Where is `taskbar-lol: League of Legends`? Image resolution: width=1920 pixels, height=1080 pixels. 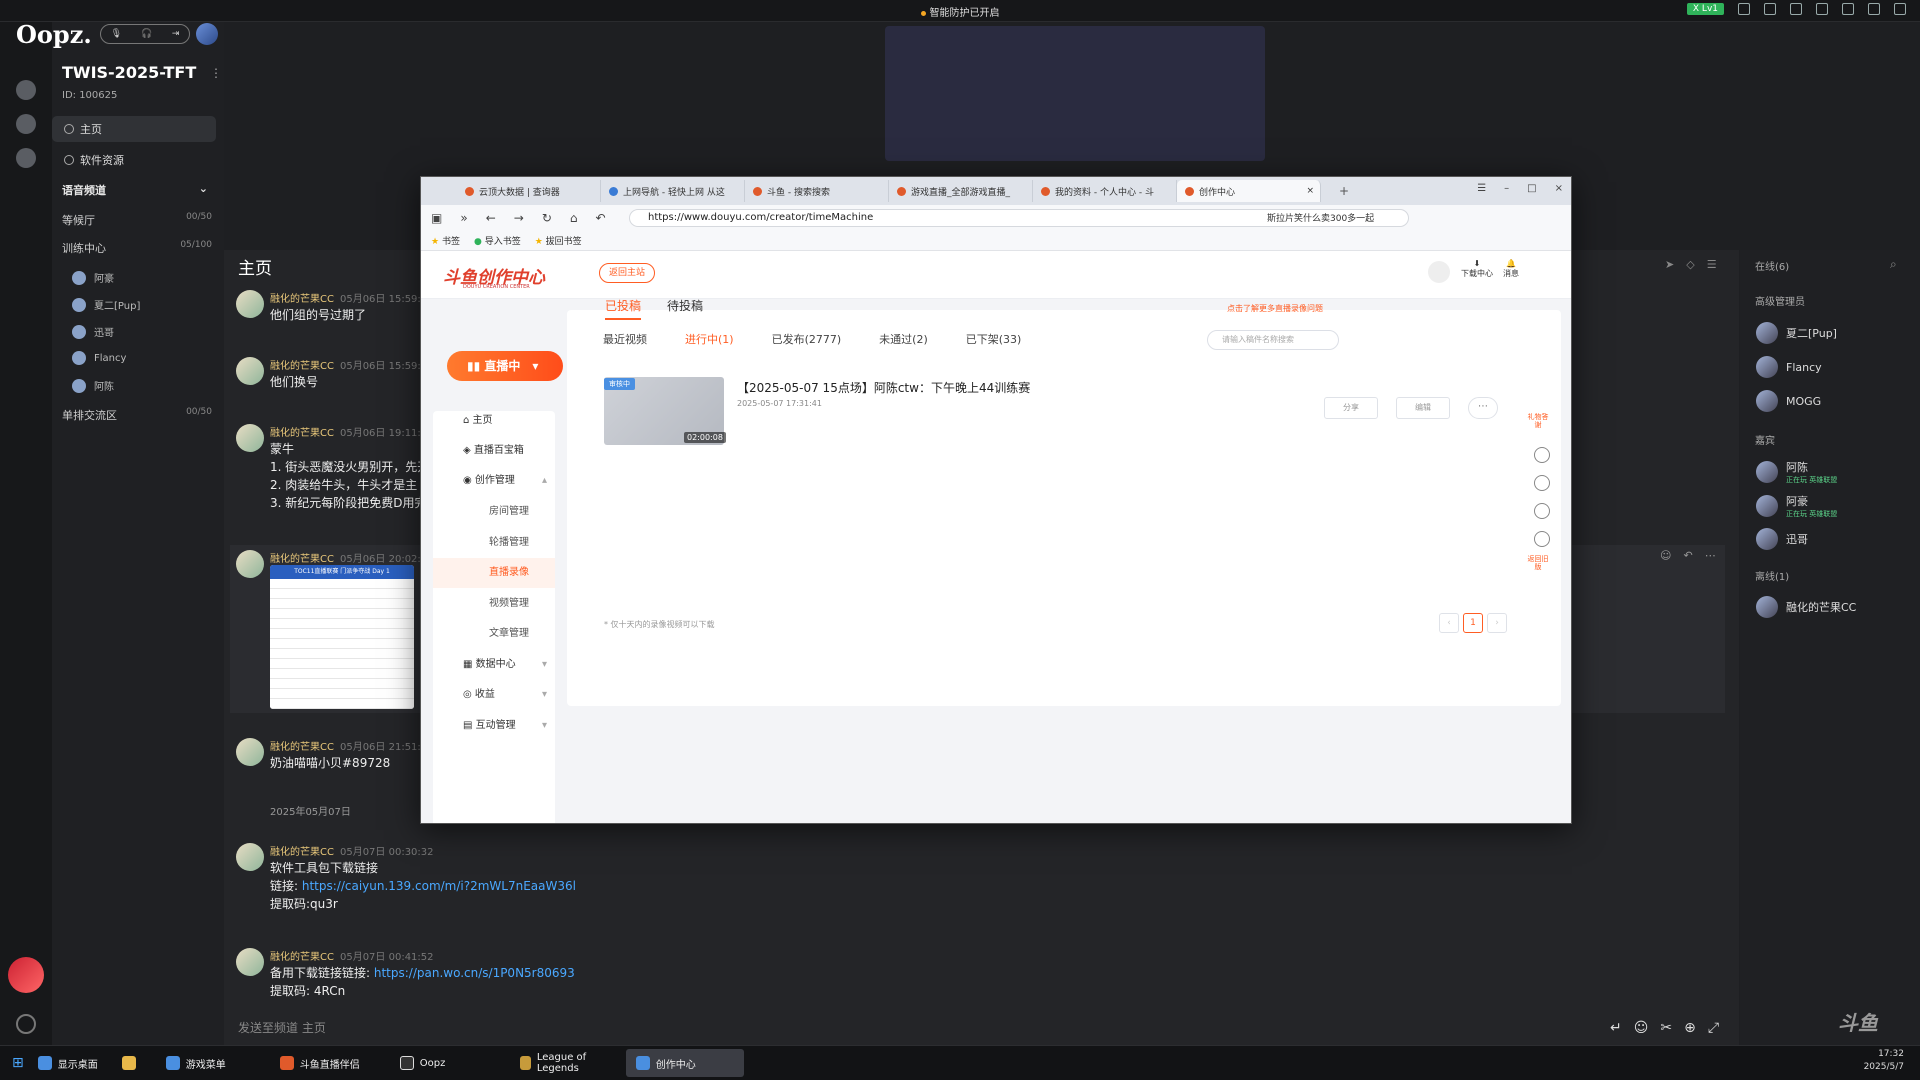
taskbar-lol: League of Legends is located at coordinates (566, 1063).